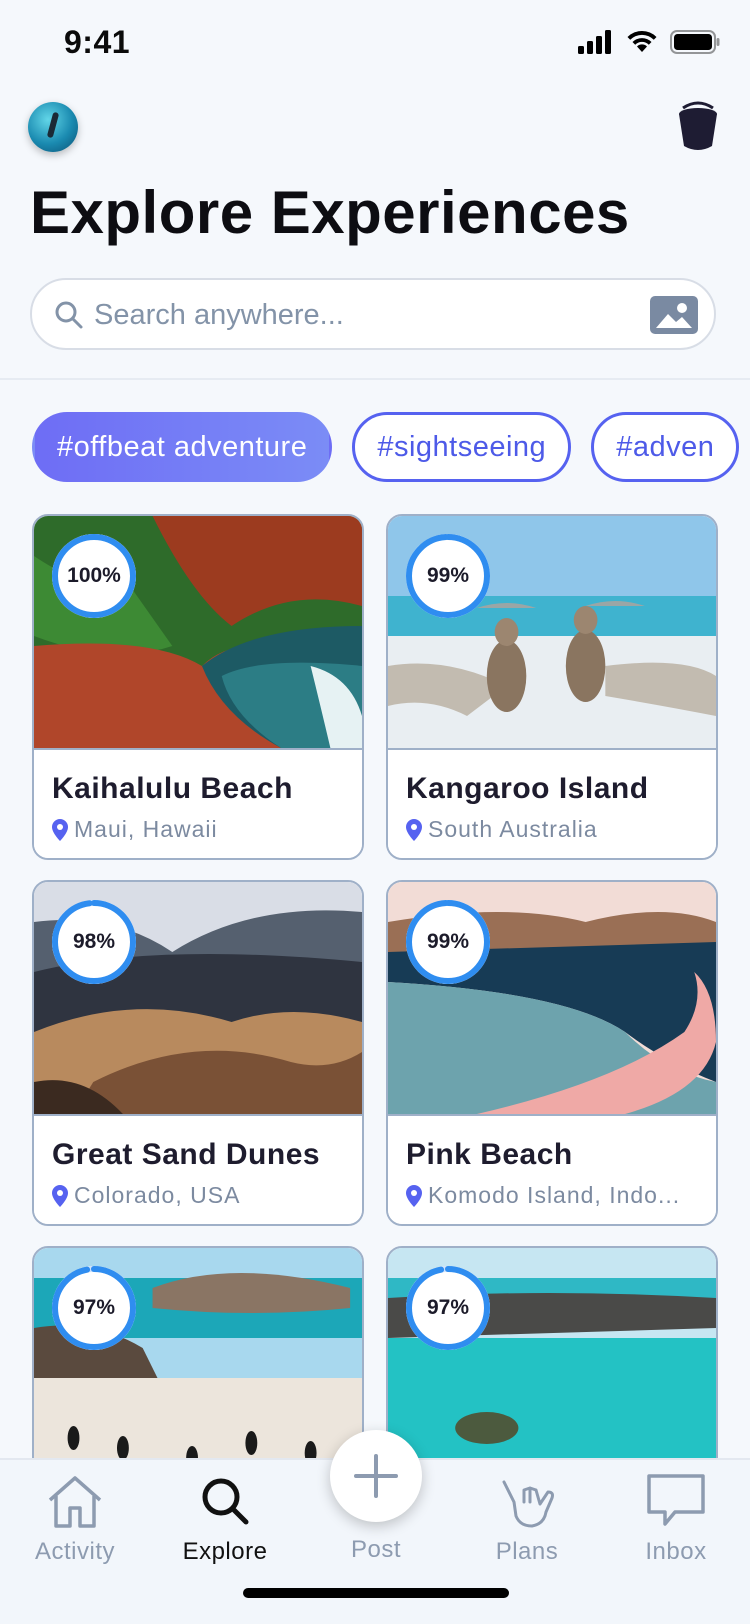 The image size is (750, 1624). What do you see at coordinates (513, 829) in the screenshot?
I see `card-location-text: South Australia` at bounding box center [513, 829].